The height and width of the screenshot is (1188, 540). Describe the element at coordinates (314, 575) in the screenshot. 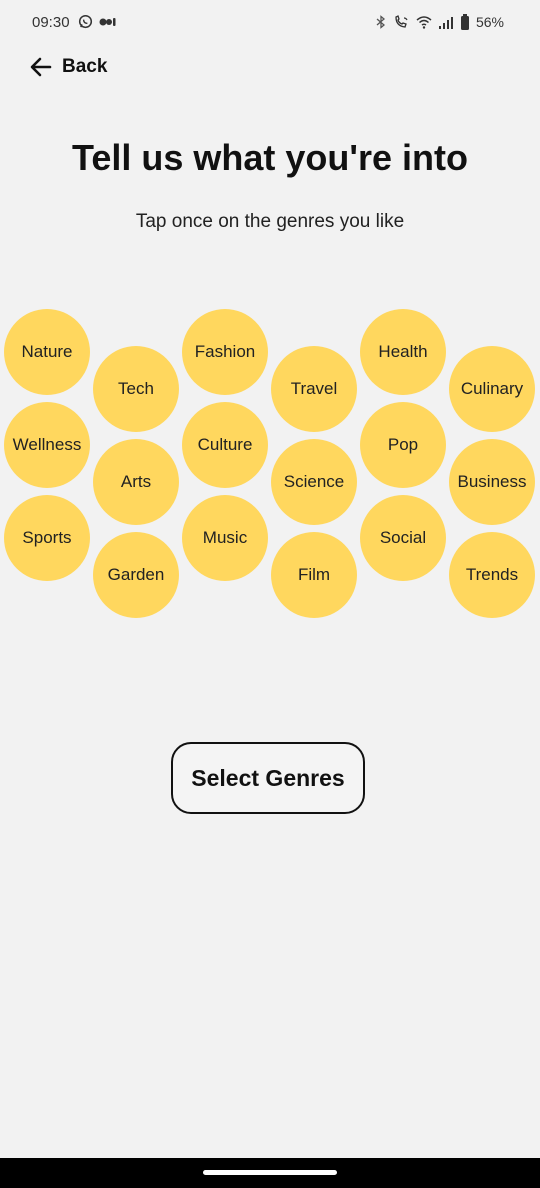

I see `genre-bubble-film: Film` at that location.